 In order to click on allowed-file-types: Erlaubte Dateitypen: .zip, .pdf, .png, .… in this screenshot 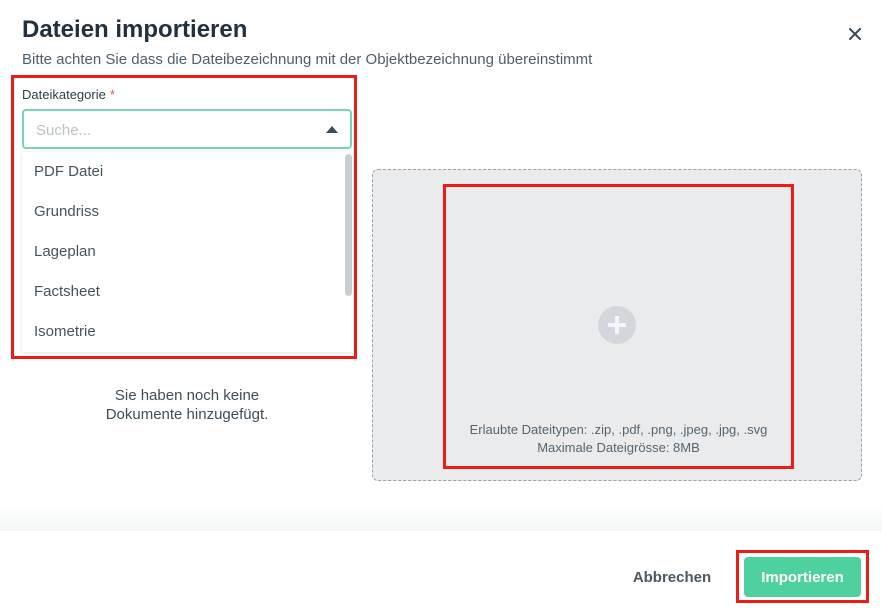, I will do `click(618, 429)`.